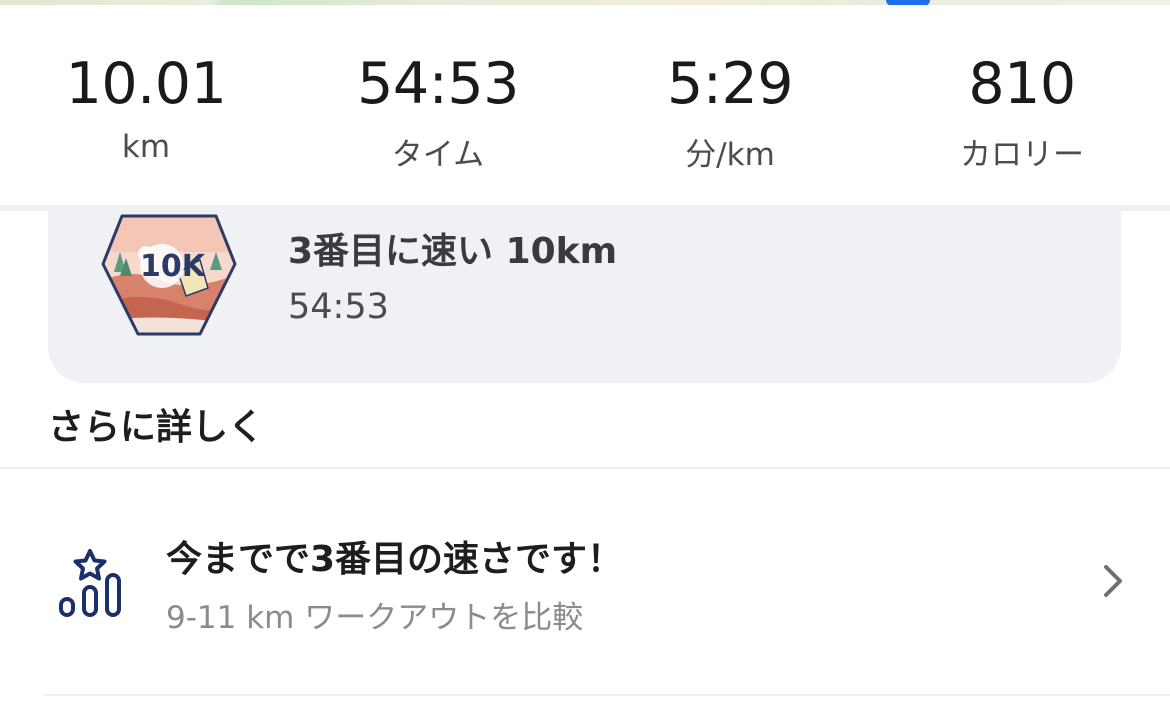  Describe the element at coordinates (173, 266) in the screenshot. I see `badge-label: 10K` at that location.